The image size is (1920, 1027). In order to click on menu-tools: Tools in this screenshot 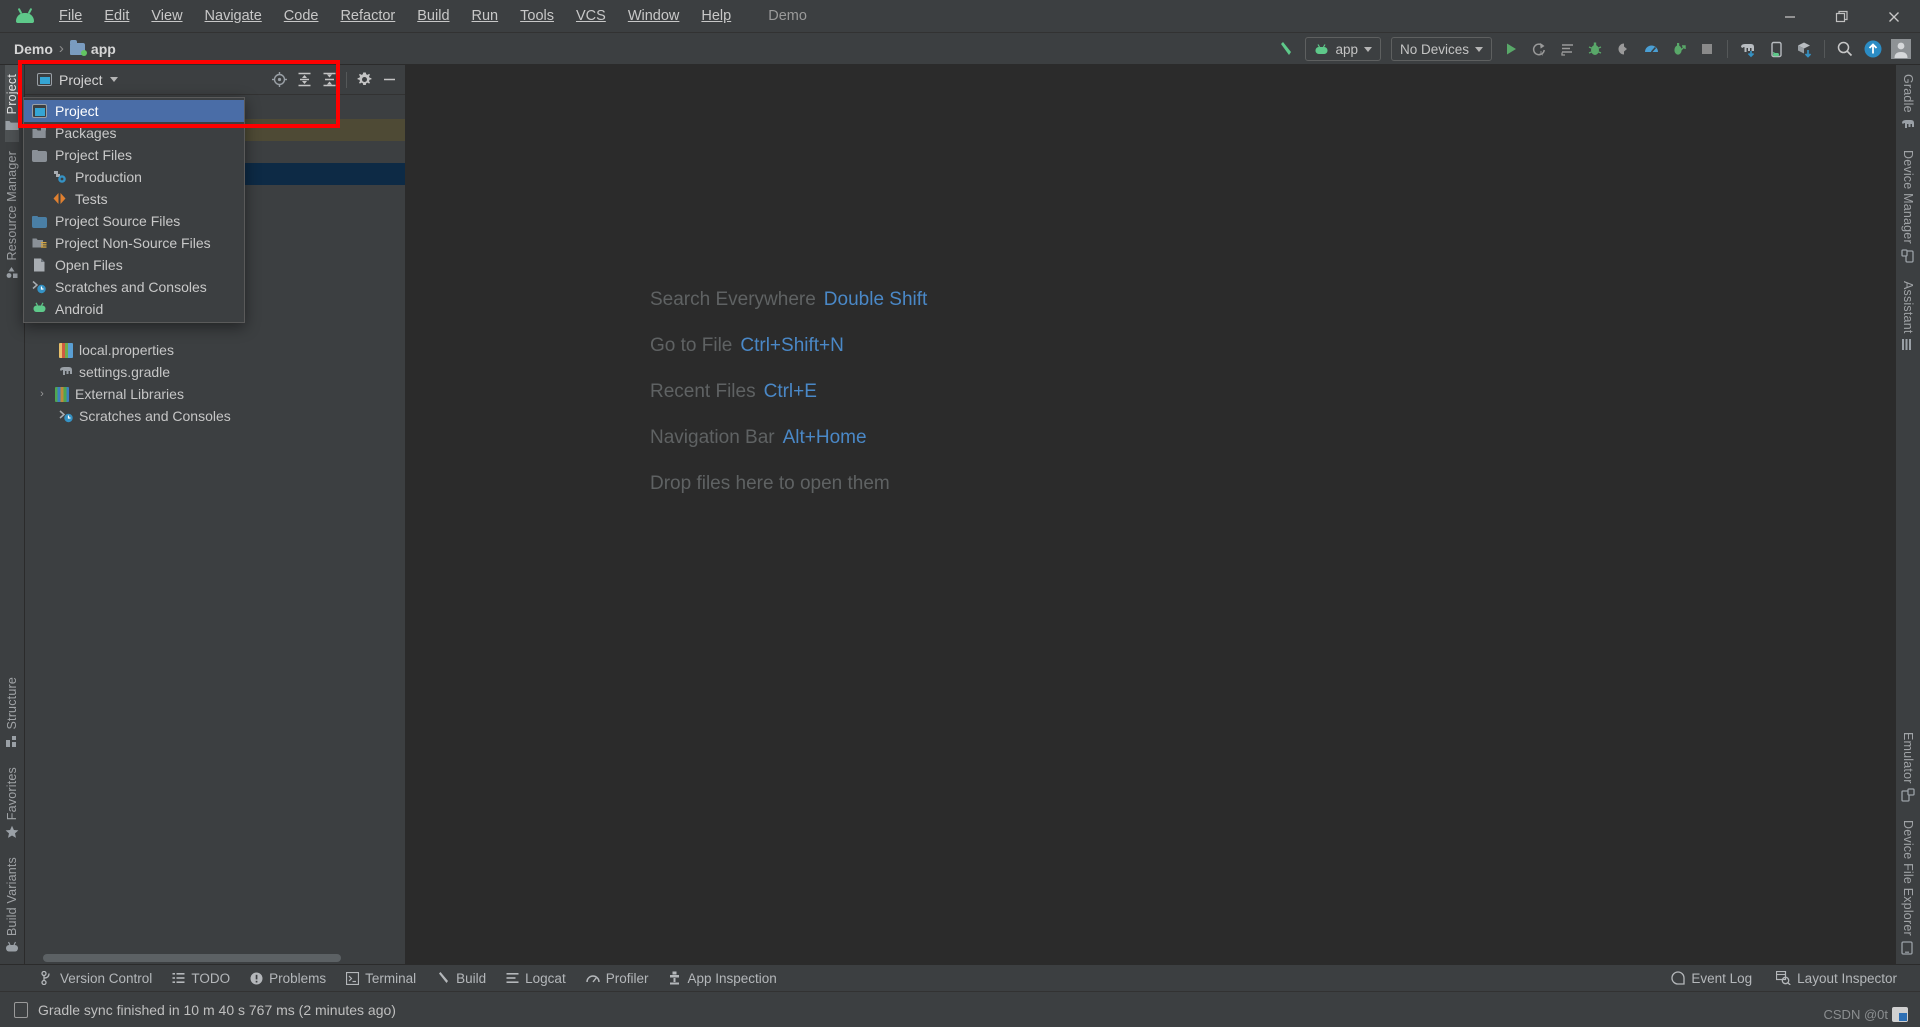, I will do `click(537, 16)`.